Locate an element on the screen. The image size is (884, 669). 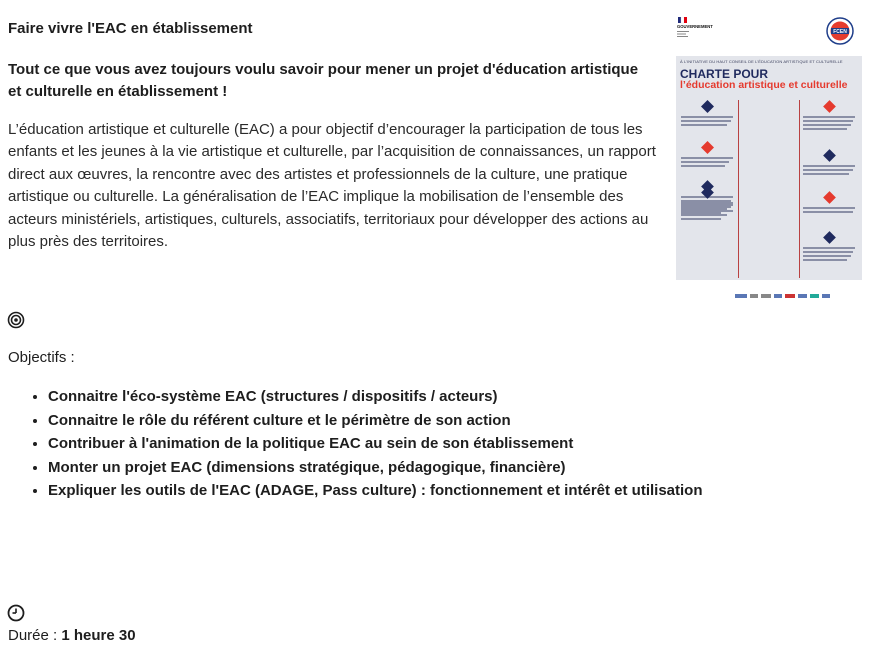
poster-columns is located at coordinates (769, 188).